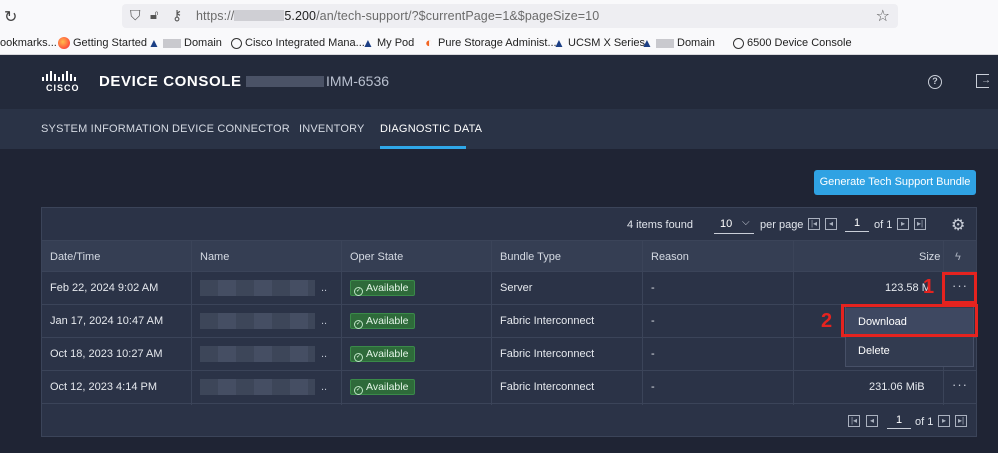 This screenshot has height=453, width=998. What do you see at coordinates (960, 384) in the screenshot?
I see `more-actions-icon: ···` at bounding box center [960, 384].